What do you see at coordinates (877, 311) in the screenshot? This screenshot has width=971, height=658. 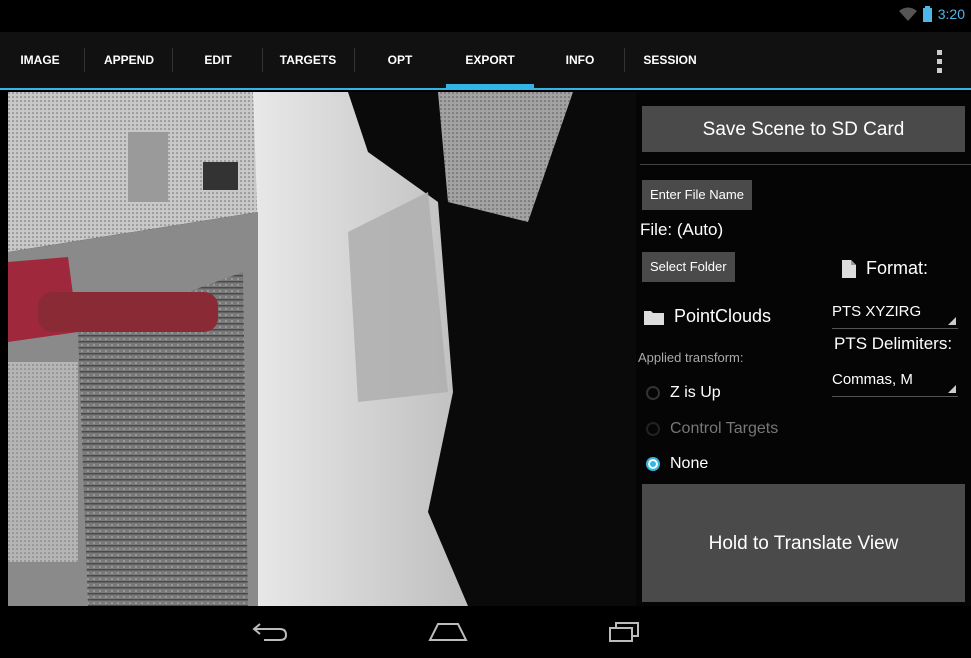 I see `format-value: PTS XYZIRG` at bounding box center [877, 311].